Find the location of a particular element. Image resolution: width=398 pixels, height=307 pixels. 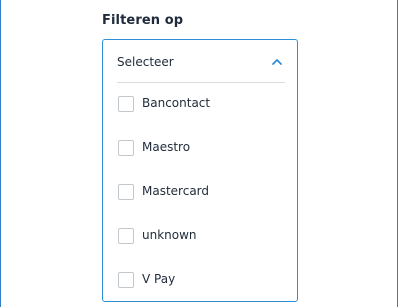

checkbox-bancontact is located at coordinates (126, 104).